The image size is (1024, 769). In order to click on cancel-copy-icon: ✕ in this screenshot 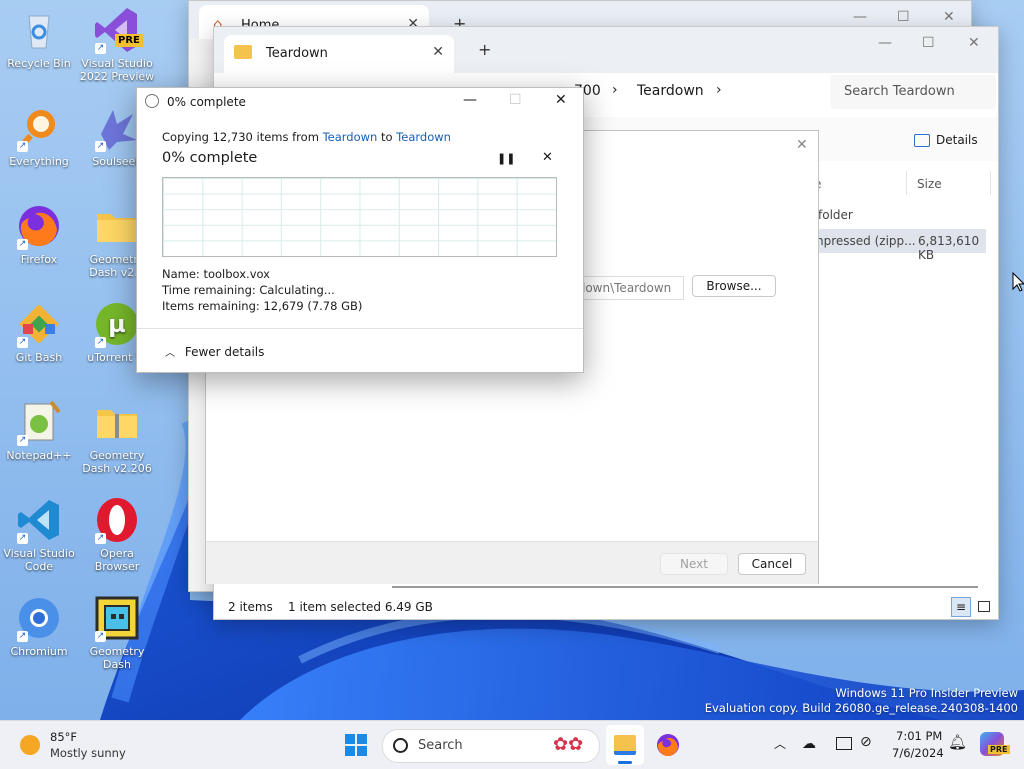, I will do `click(547, 157)`.